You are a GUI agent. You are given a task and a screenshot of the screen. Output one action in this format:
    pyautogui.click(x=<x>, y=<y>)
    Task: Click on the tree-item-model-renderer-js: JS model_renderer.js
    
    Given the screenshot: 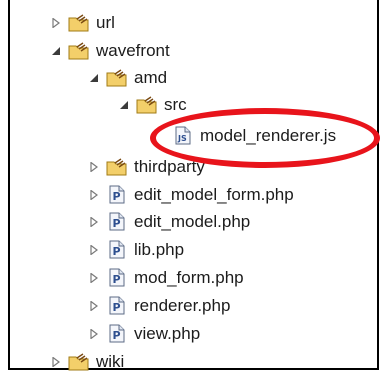 What is the action you would take?
    pyautogui.click(x=254, y=135)
    